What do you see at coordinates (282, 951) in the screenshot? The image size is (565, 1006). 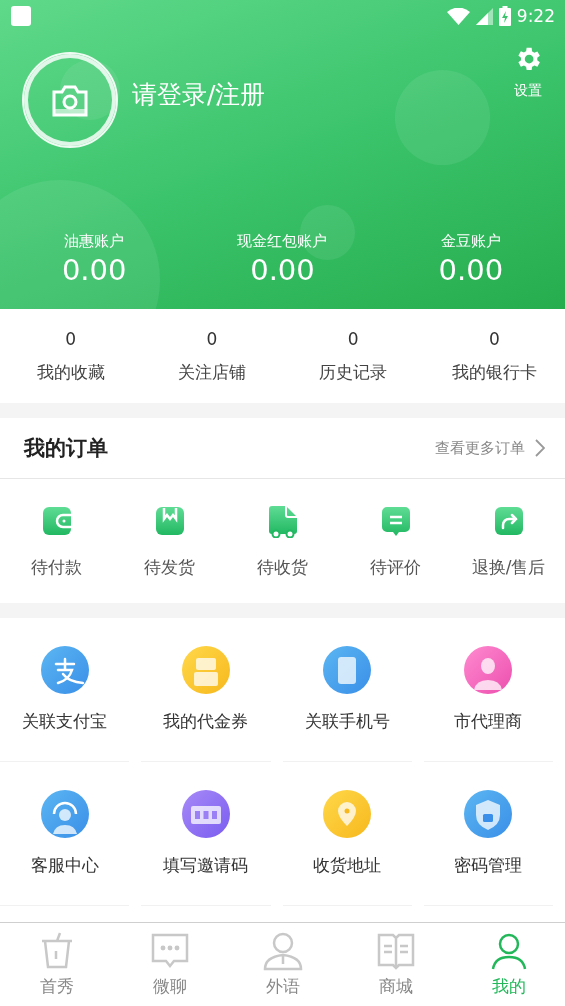 I see `person-icon` at bounding box center [282, 951].